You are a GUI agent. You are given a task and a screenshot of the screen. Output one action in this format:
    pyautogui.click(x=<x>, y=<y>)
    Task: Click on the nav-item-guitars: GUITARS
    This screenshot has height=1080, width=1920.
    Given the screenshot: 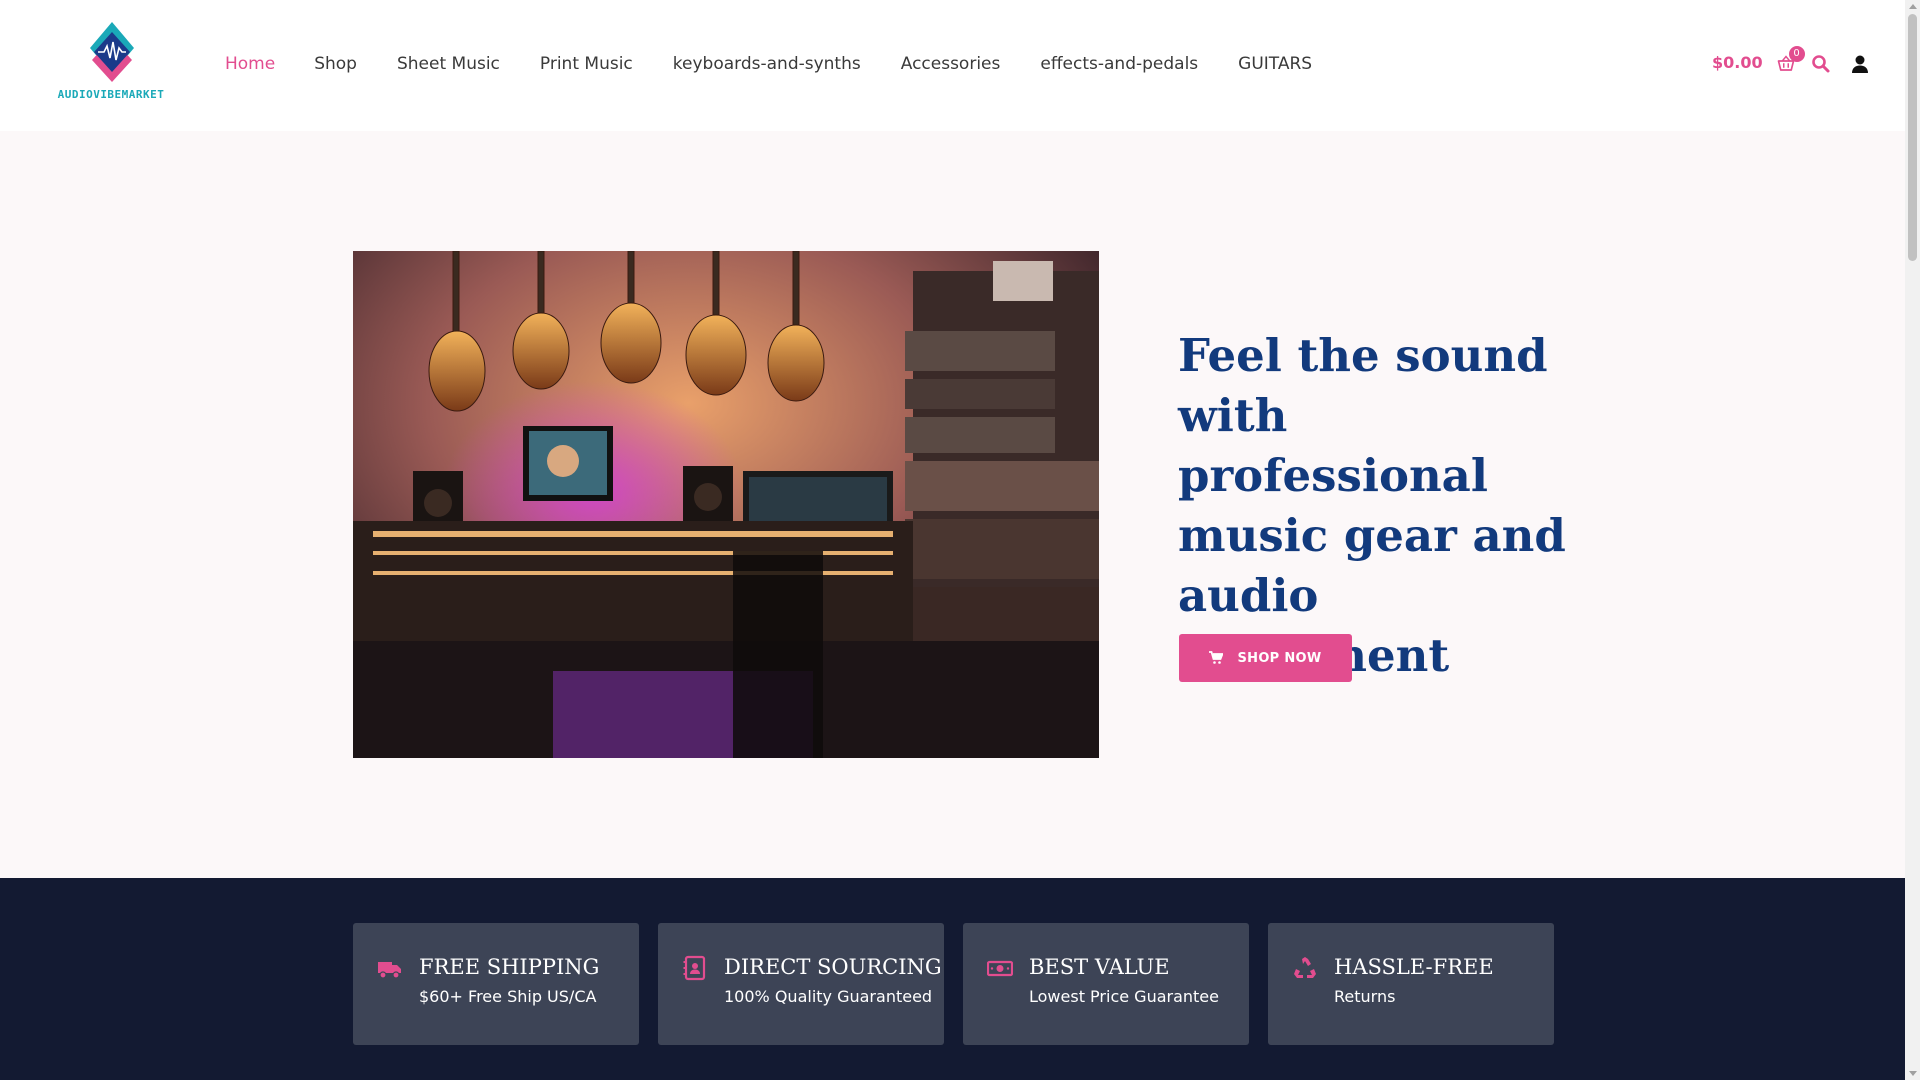 What is the action you would take?
    pyautogui.click(x=1275, y=66)
    